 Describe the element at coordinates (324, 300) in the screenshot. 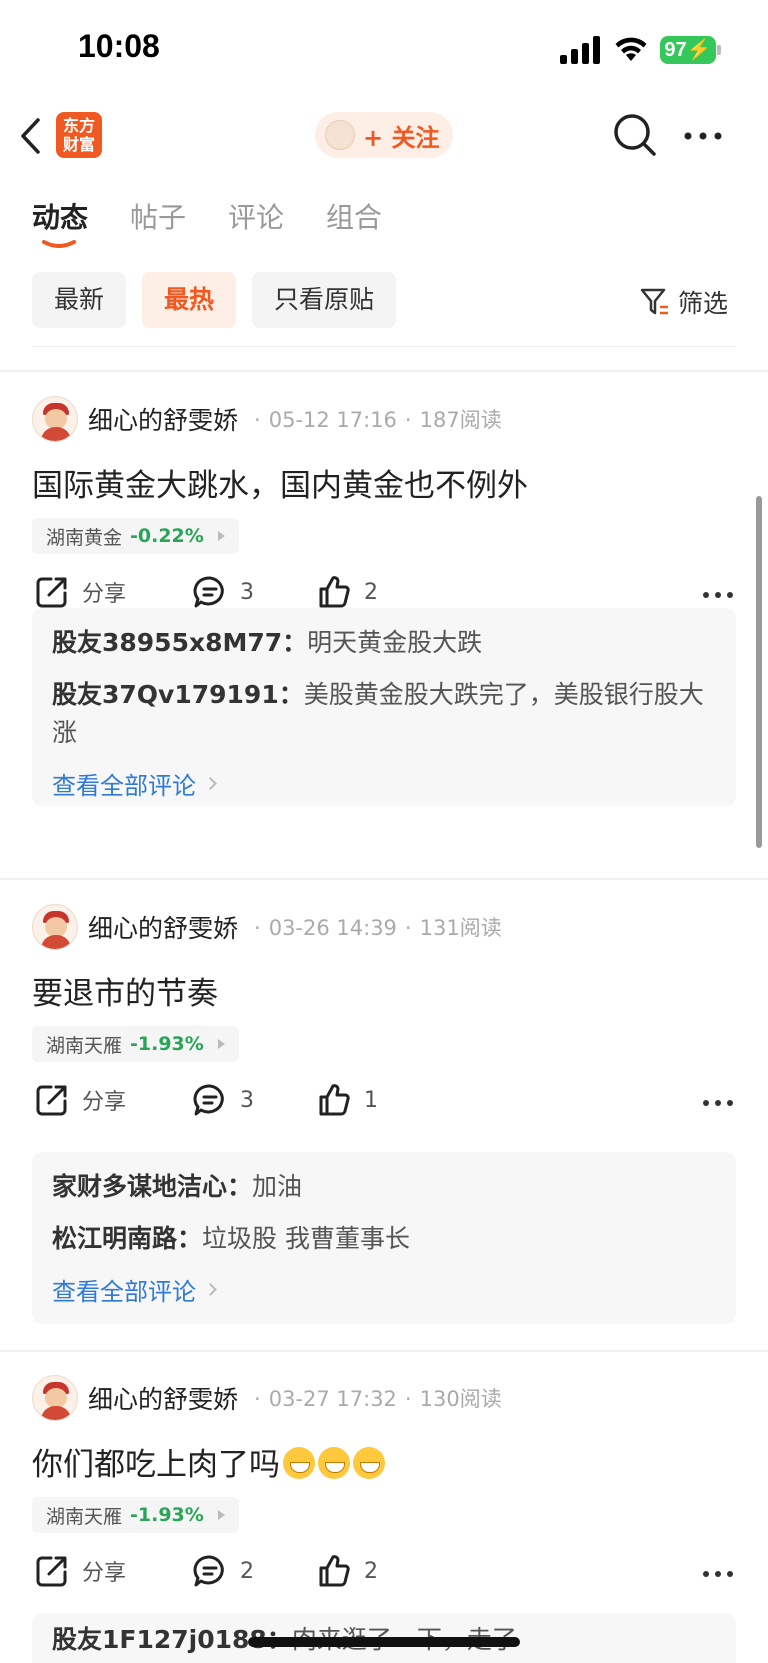

I see `filter-original-only: 只看原贴` at that location.